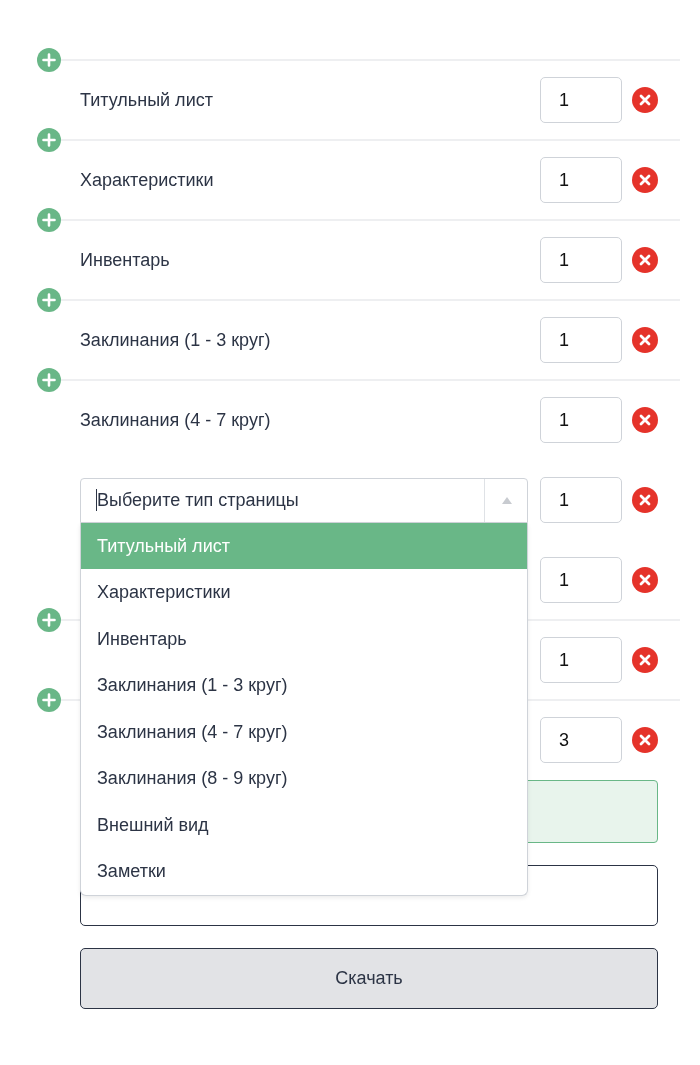  I want to click on page-type-label: Заклинания (1 - 3 круг), so click(176, 340).